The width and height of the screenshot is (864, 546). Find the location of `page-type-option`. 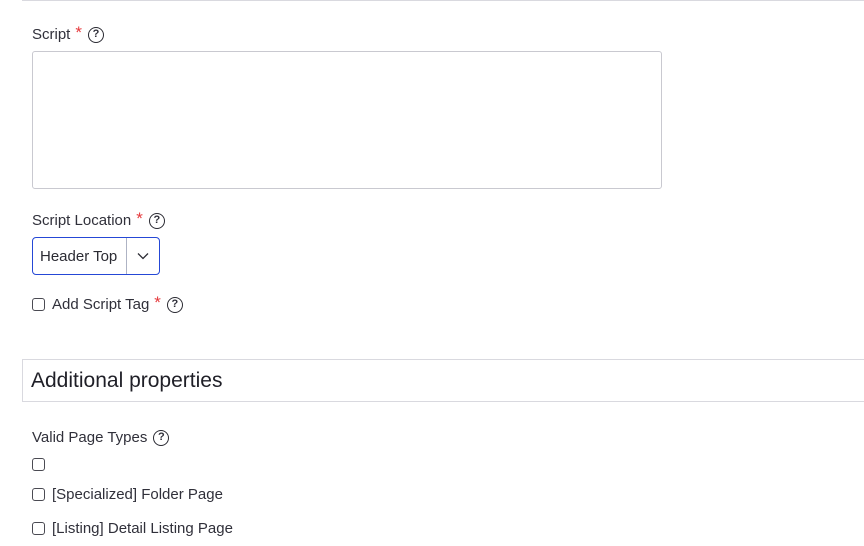

page-type-option is located at coordinates (42, 464).